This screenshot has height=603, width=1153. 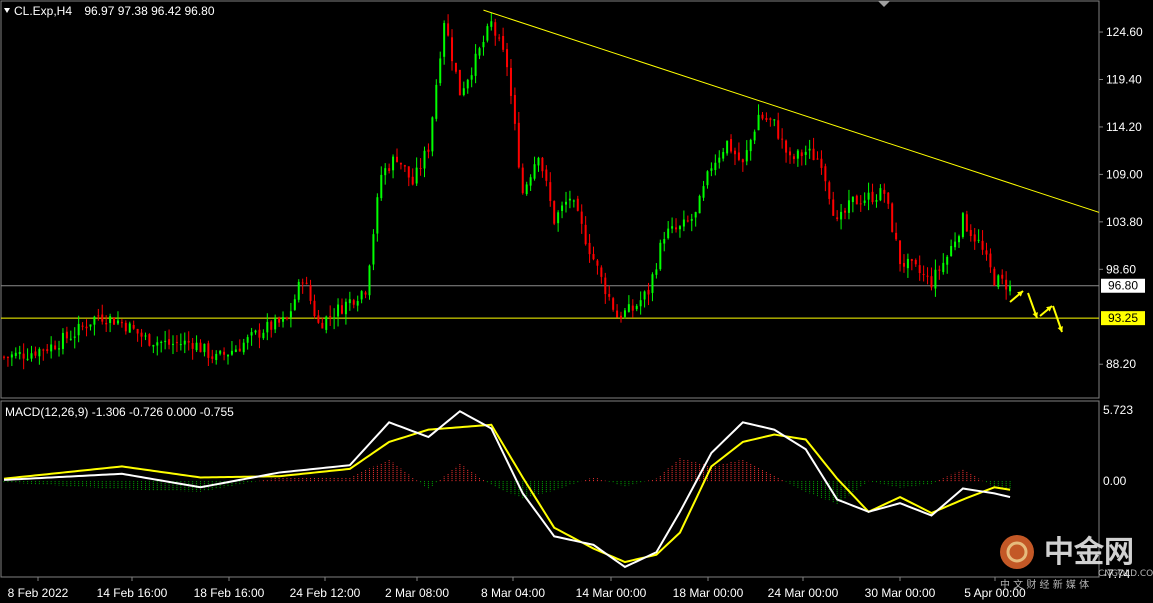 What do you see at coordinates (1124, 79) in the screenshot?
I see `price-tick-label: 119.40` at bounding box center [1124, 79].